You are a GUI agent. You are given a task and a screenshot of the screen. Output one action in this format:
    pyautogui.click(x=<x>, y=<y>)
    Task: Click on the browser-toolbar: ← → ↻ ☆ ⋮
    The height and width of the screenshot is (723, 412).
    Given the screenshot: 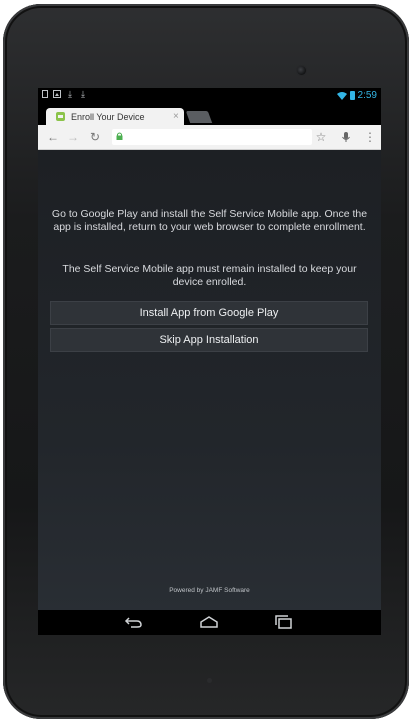 What is the action you would take?
    pyautogui.click(x=209, y=137)
    